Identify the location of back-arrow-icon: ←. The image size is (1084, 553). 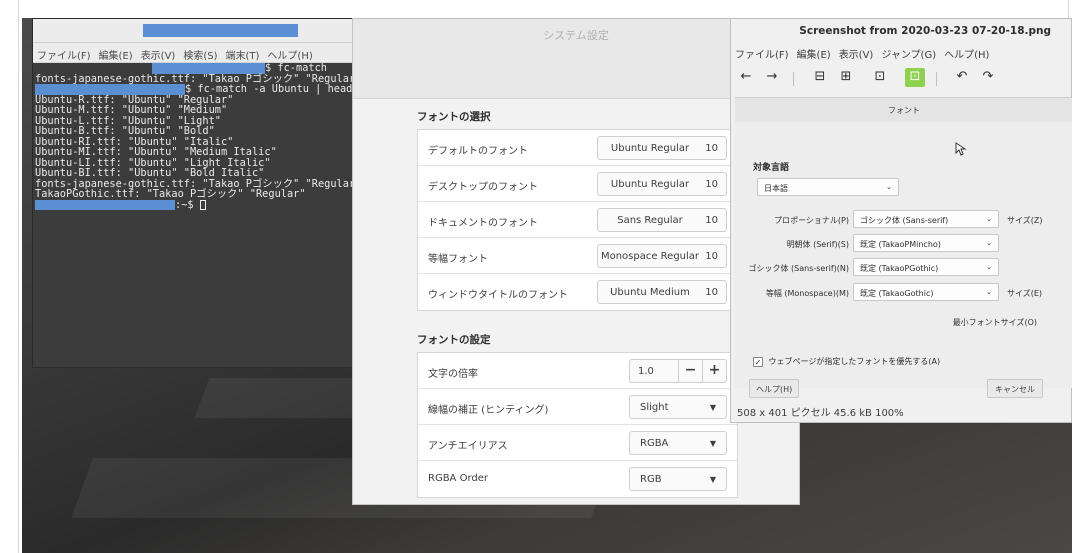
(746, 76).